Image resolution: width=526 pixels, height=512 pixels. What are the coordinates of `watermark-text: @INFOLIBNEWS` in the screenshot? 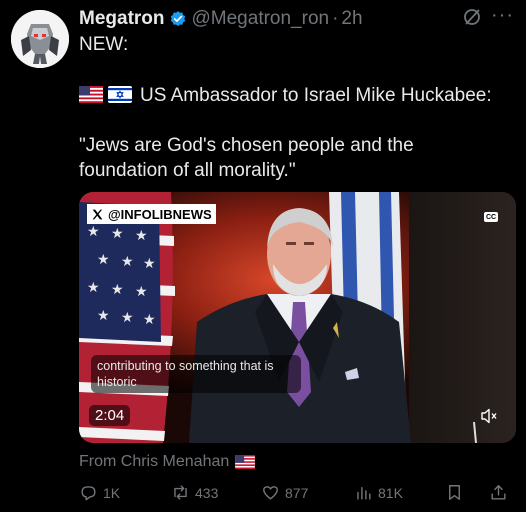 It's located at (160, 214).